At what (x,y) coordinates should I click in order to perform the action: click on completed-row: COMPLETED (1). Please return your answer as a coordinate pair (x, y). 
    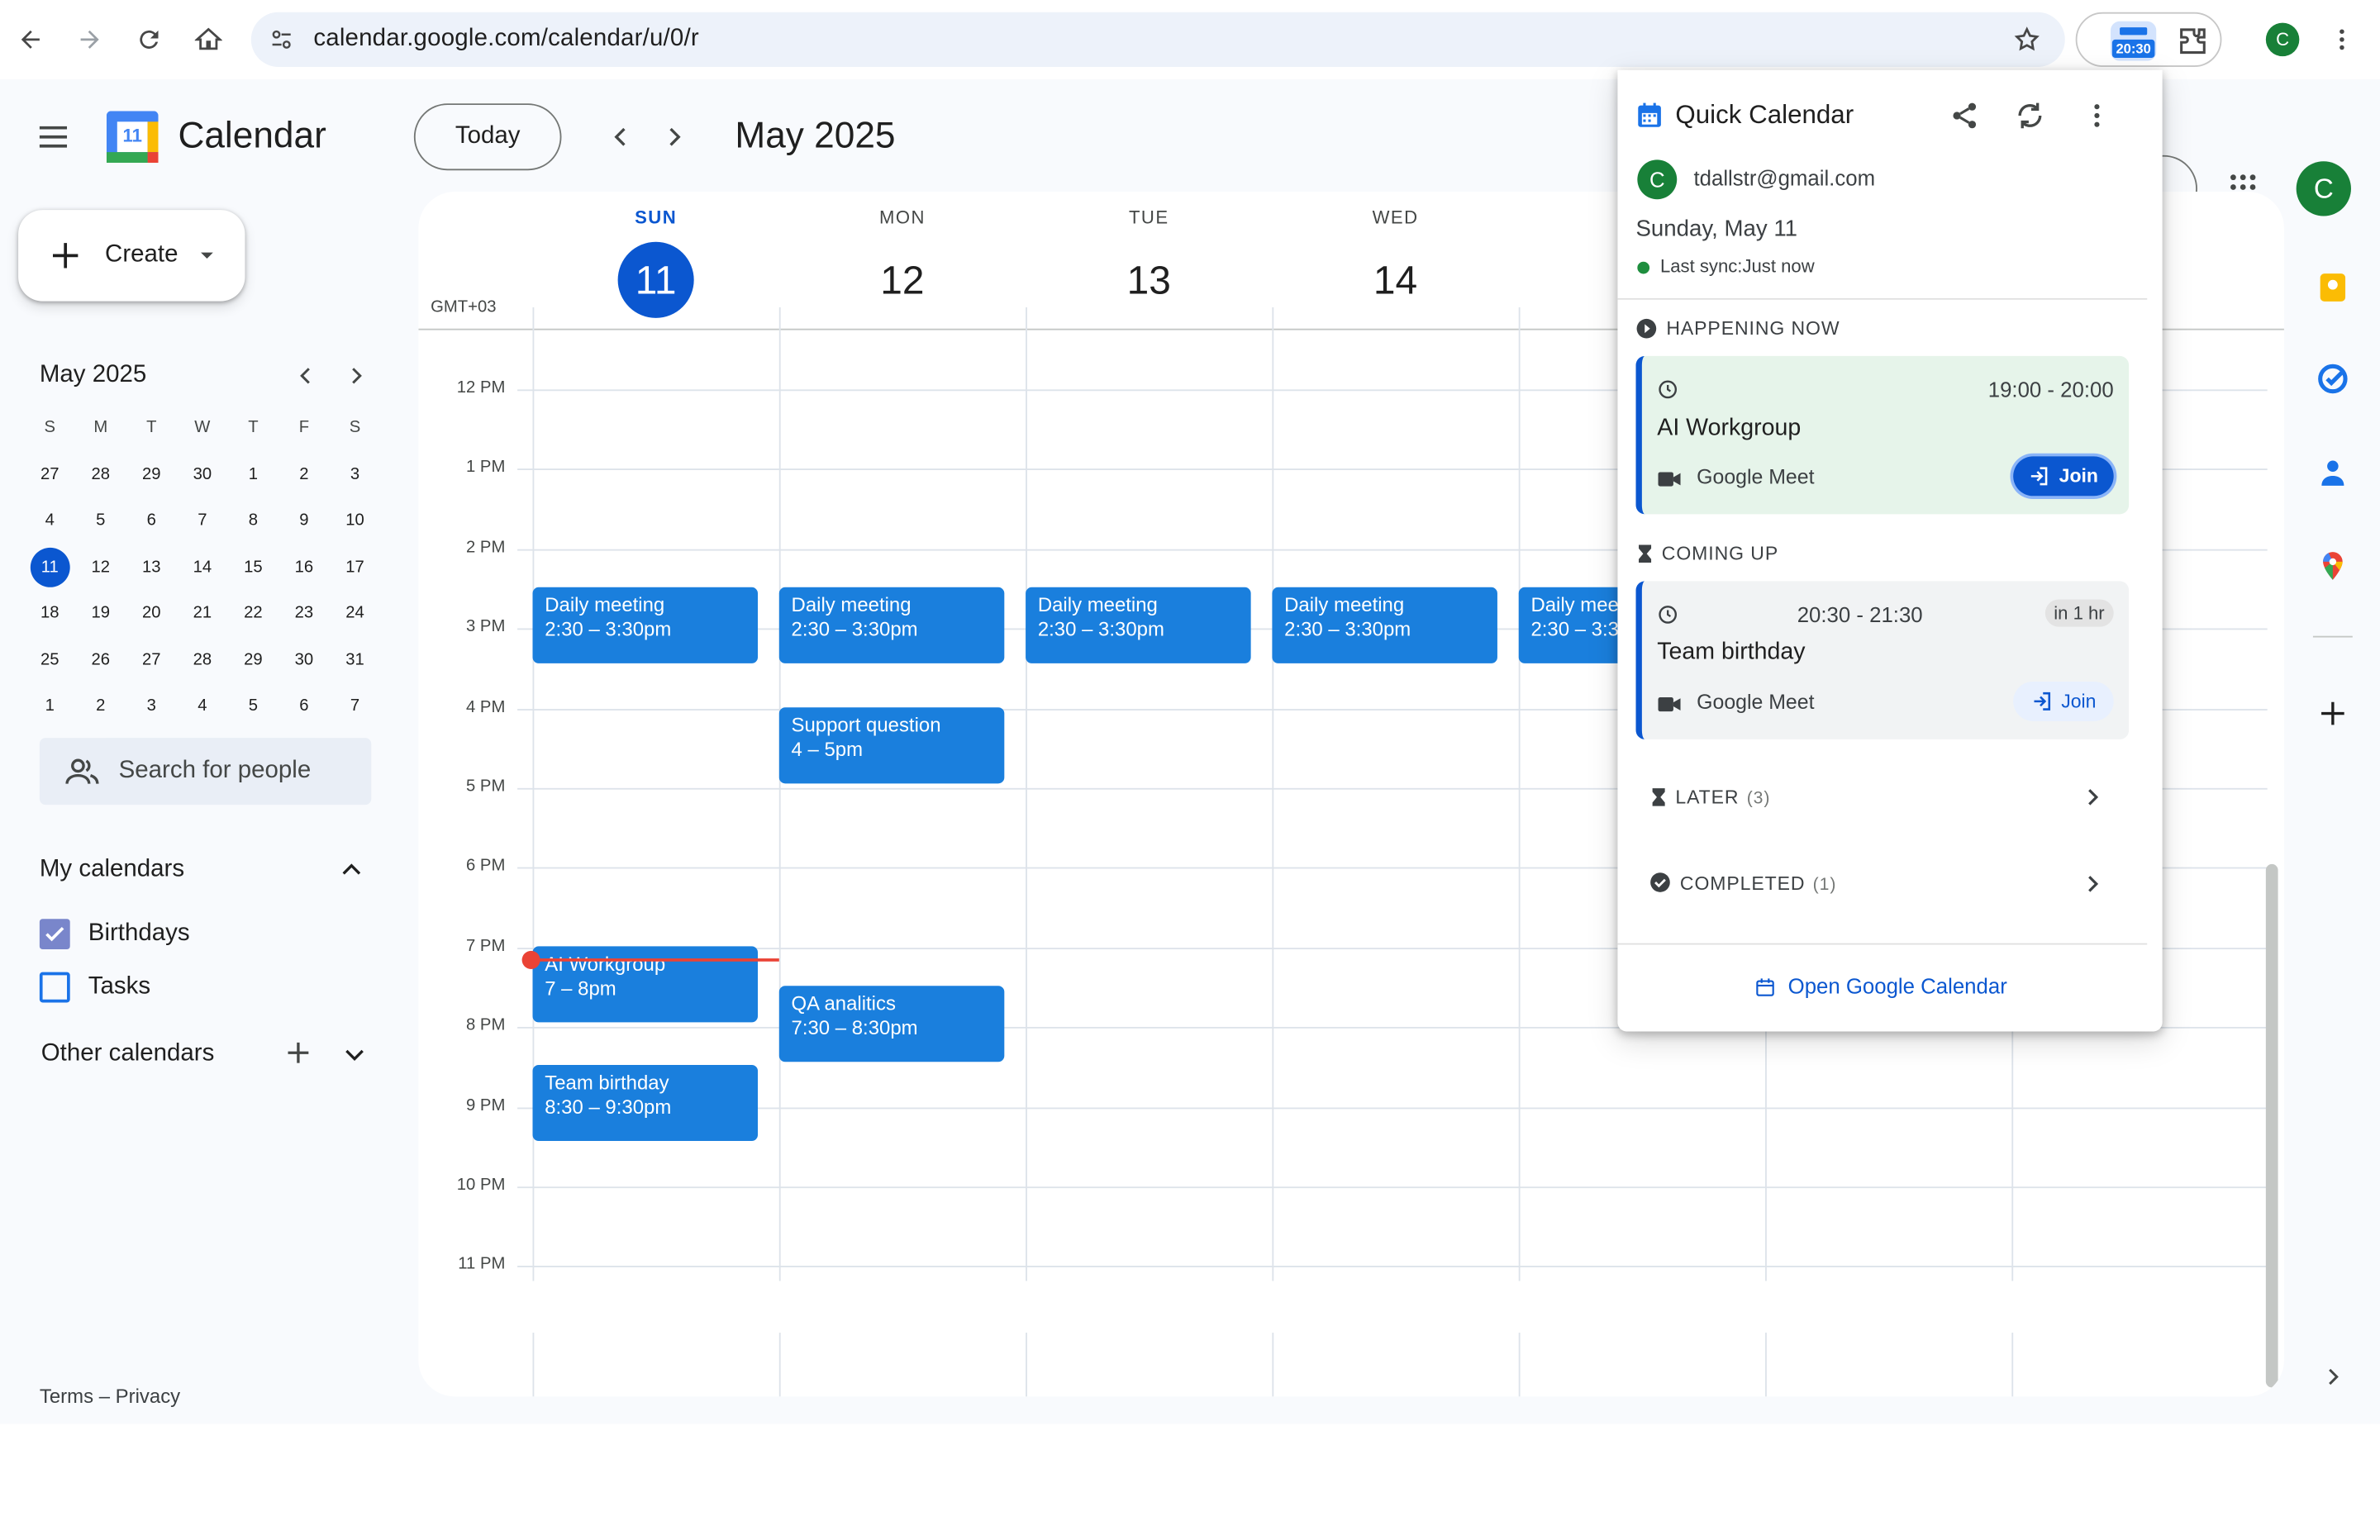
    Looking at the image, I should click on (1883, 882).